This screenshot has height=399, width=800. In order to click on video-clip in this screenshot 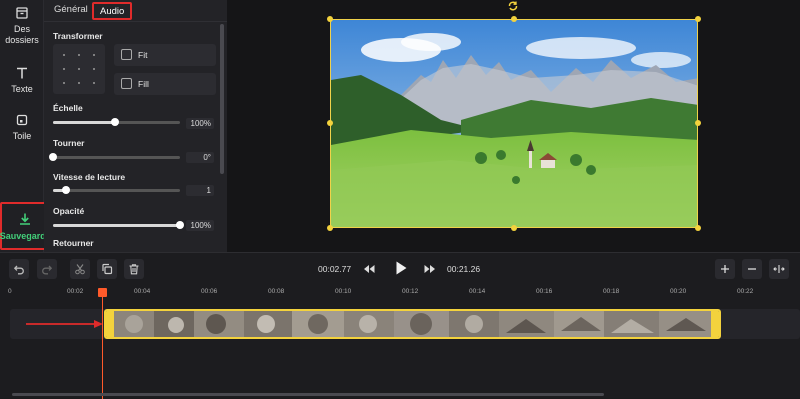, I will do `click(412, 324)`.